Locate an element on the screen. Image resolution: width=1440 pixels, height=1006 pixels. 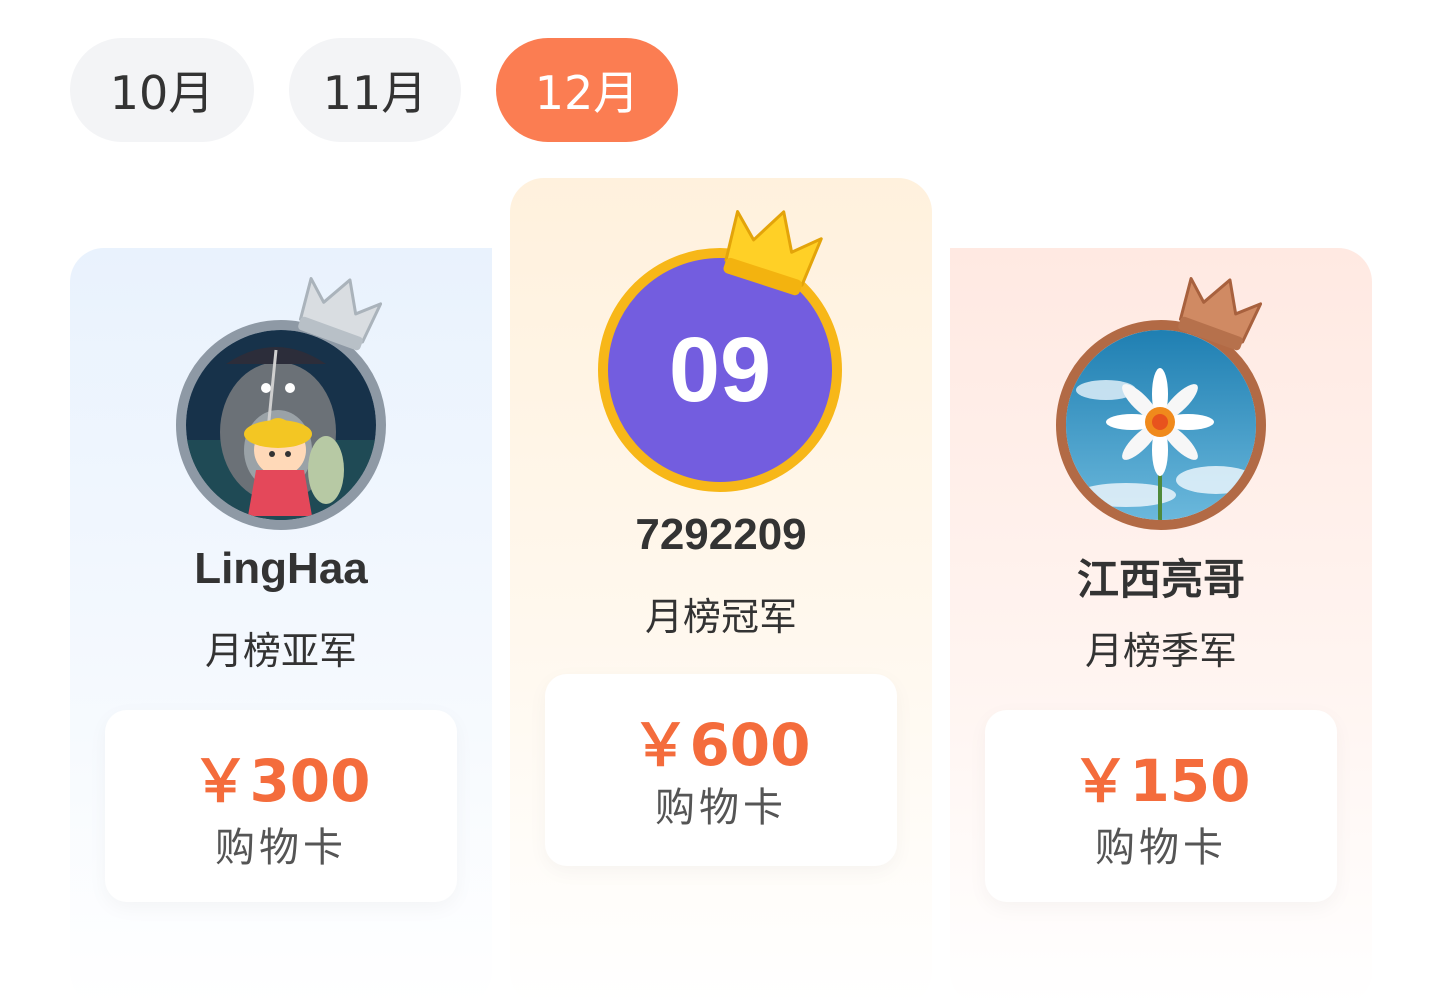
runner-up-avatar-wrap is located at coordinates (281, 403).